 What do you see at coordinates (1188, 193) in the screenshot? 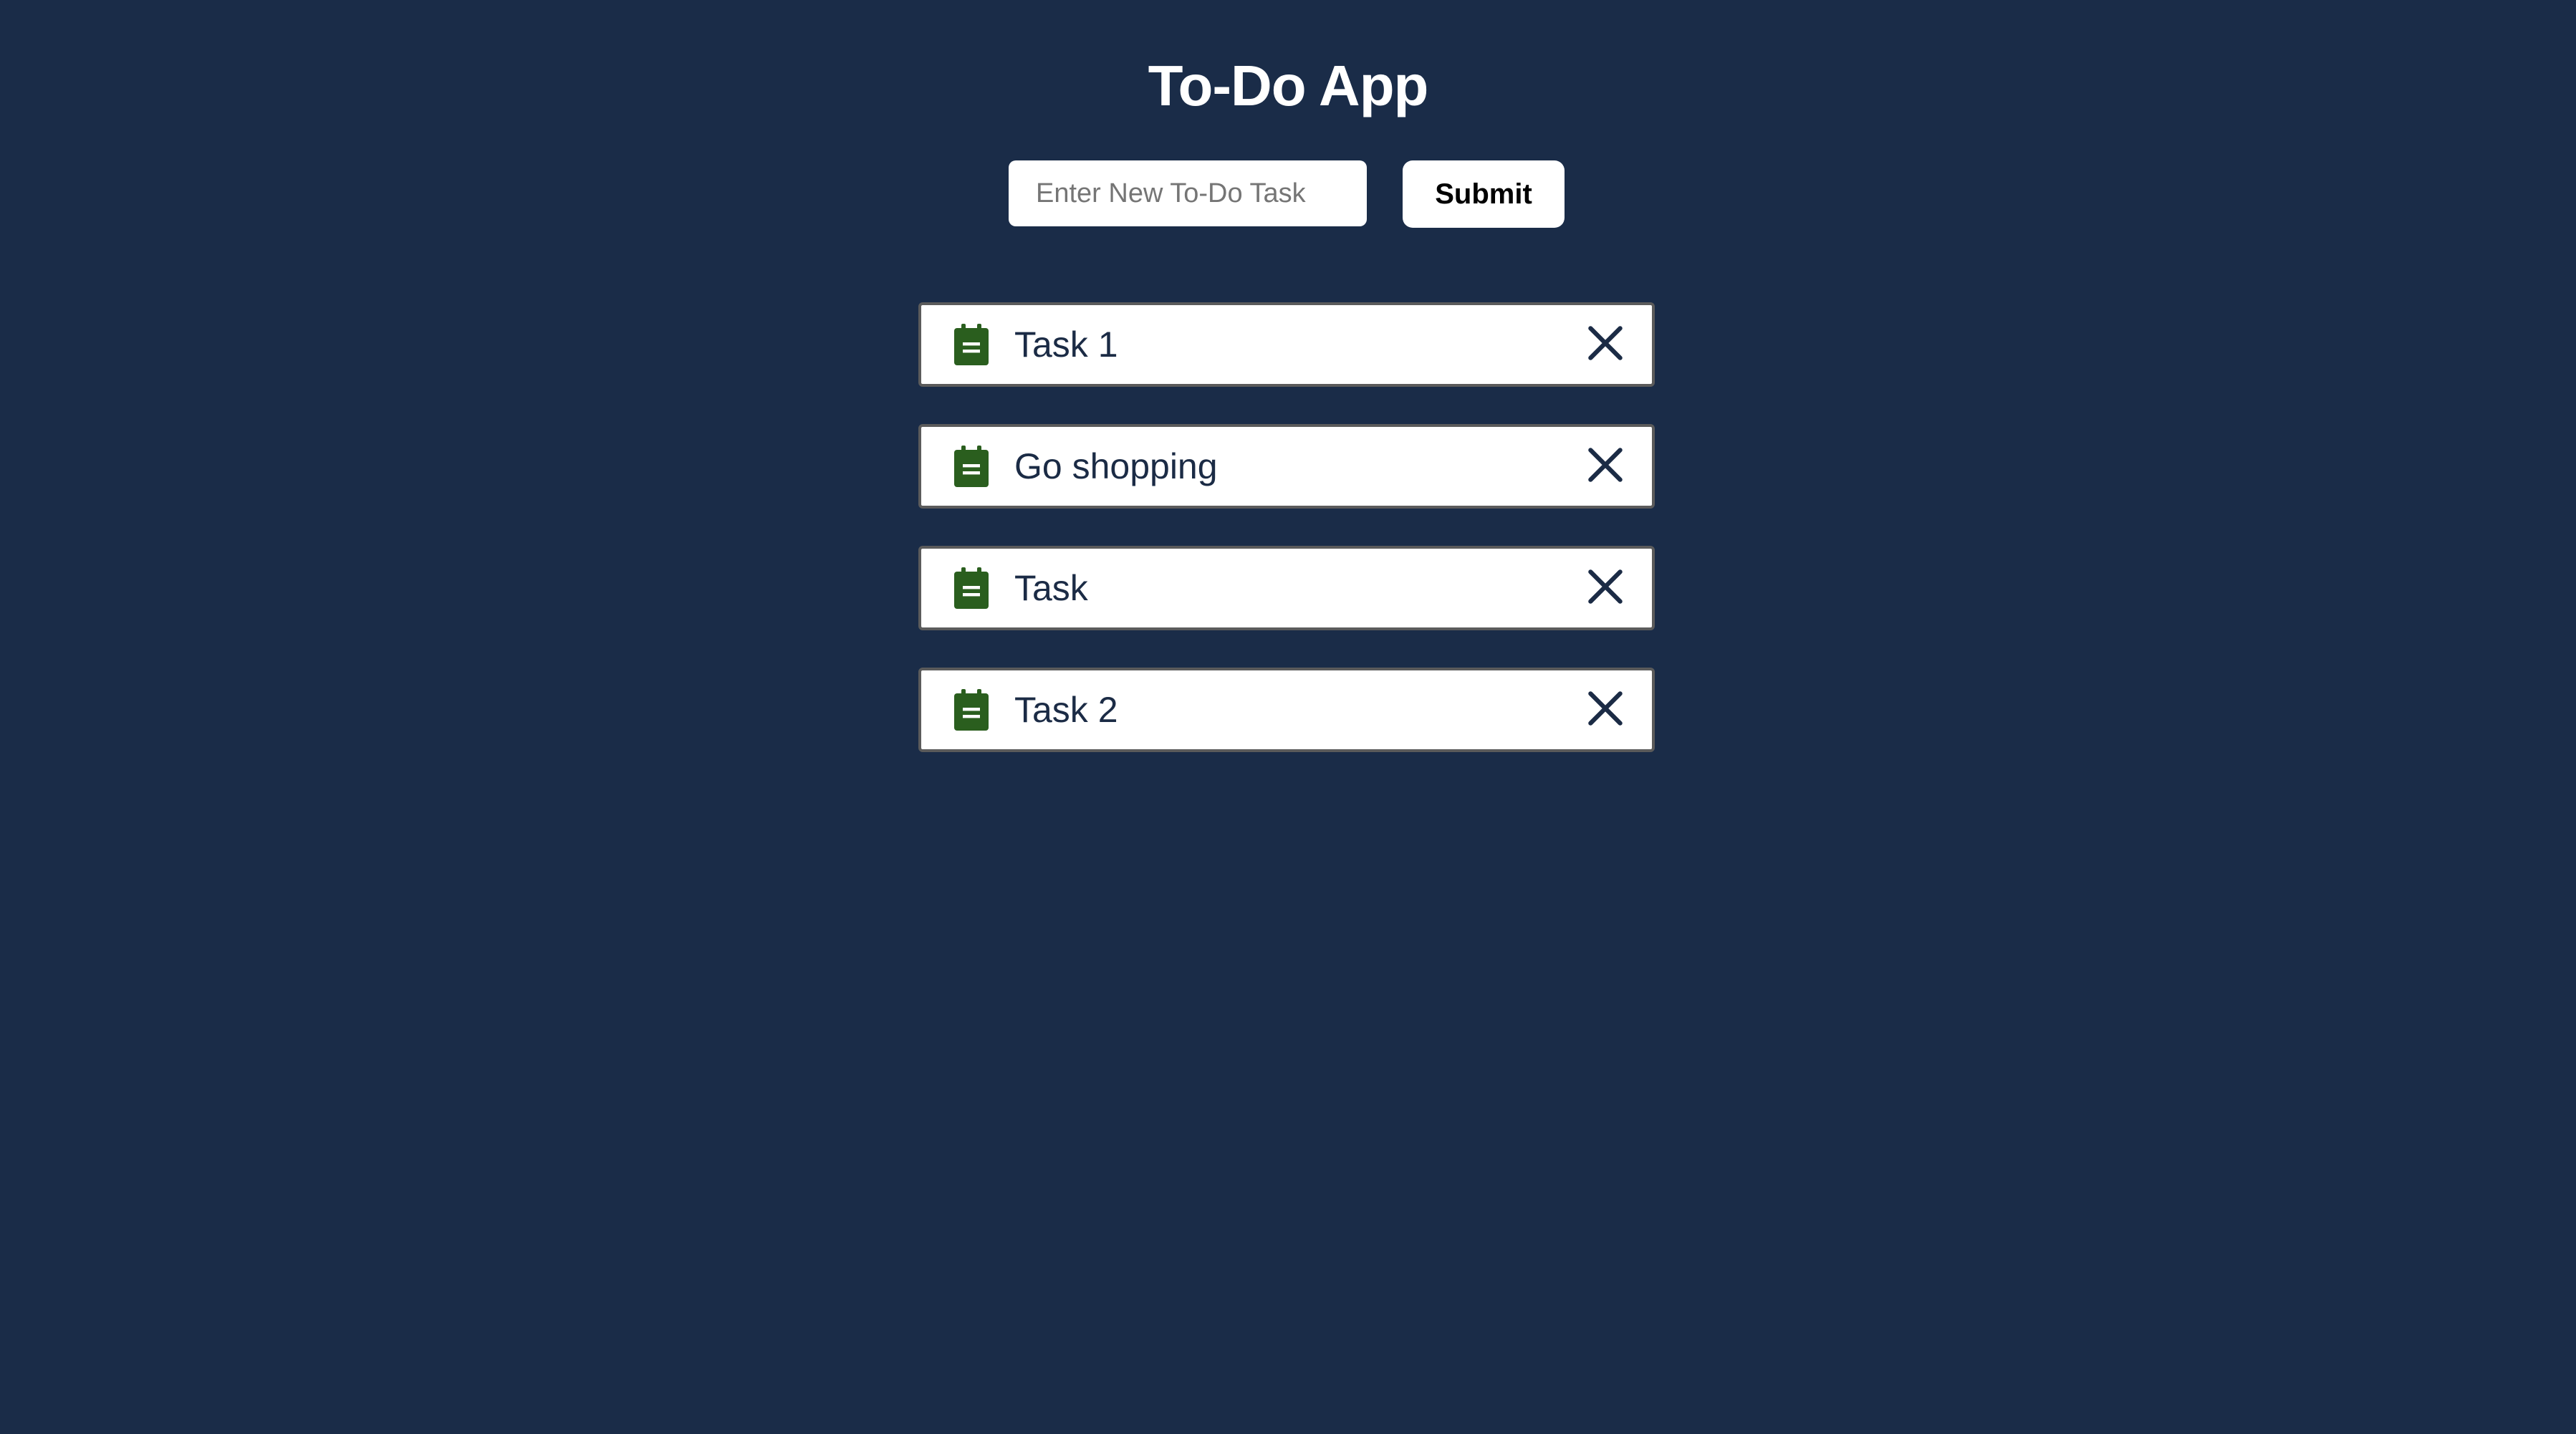
I see `new-task-input` at bounding box center [1188, 193].